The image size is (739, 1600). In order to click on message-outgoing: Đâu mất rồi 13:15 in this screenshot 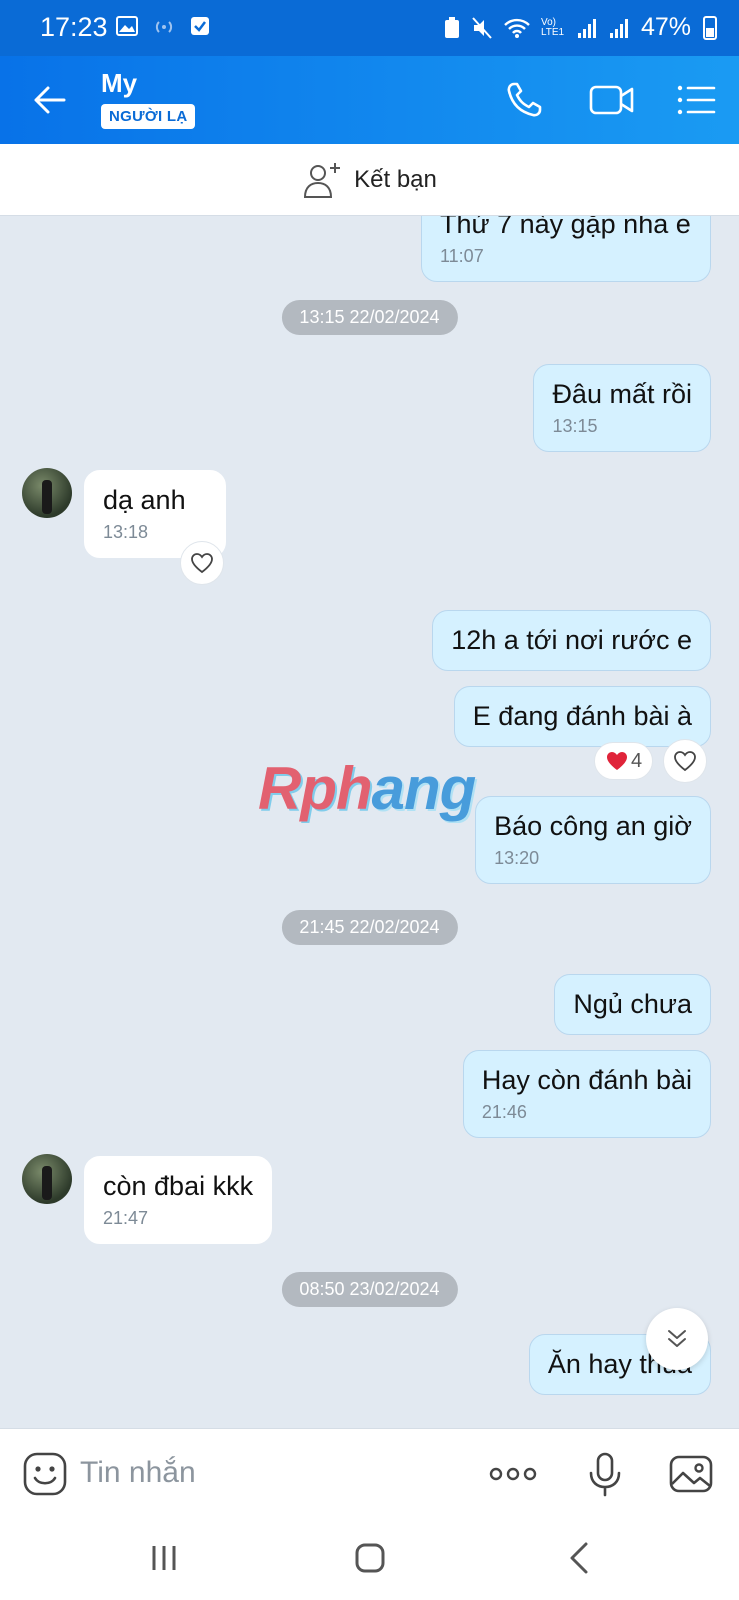, I will do `click(622, 408)`.